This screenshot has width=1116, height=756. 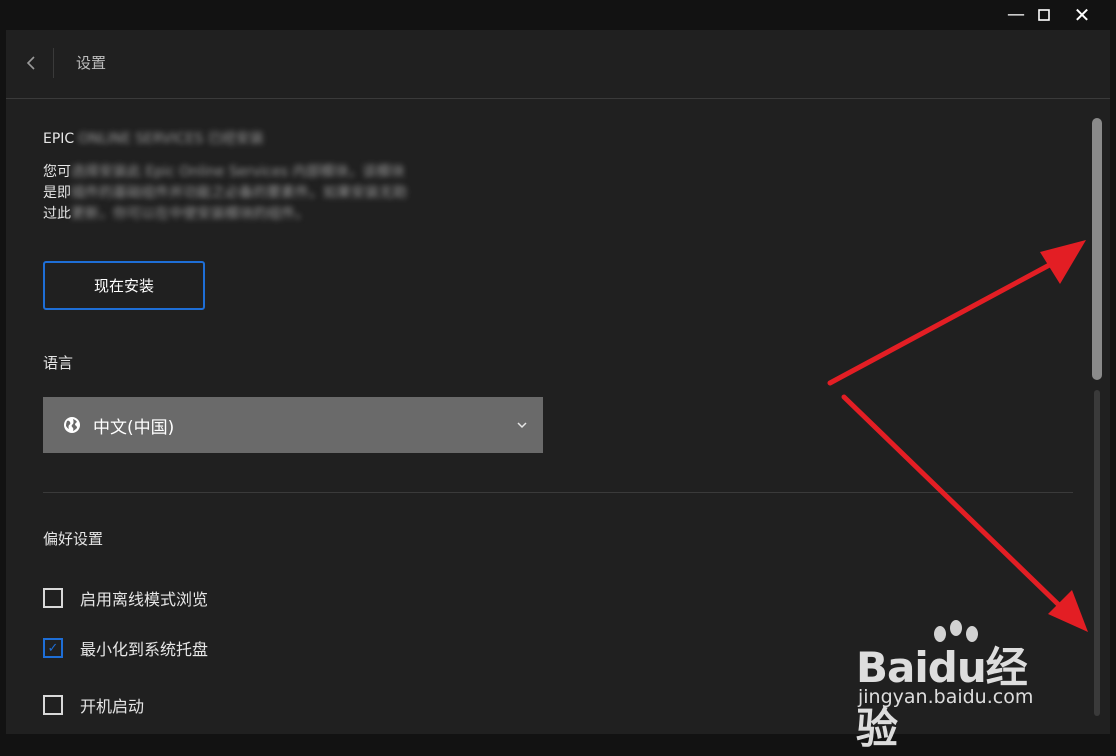 What do you see at coordinates (190, 214) in the screenshot?
I see `eos-desc-blurred: 更新，你可以在中使安装模块的组件。` at bounding box center [190, 214].